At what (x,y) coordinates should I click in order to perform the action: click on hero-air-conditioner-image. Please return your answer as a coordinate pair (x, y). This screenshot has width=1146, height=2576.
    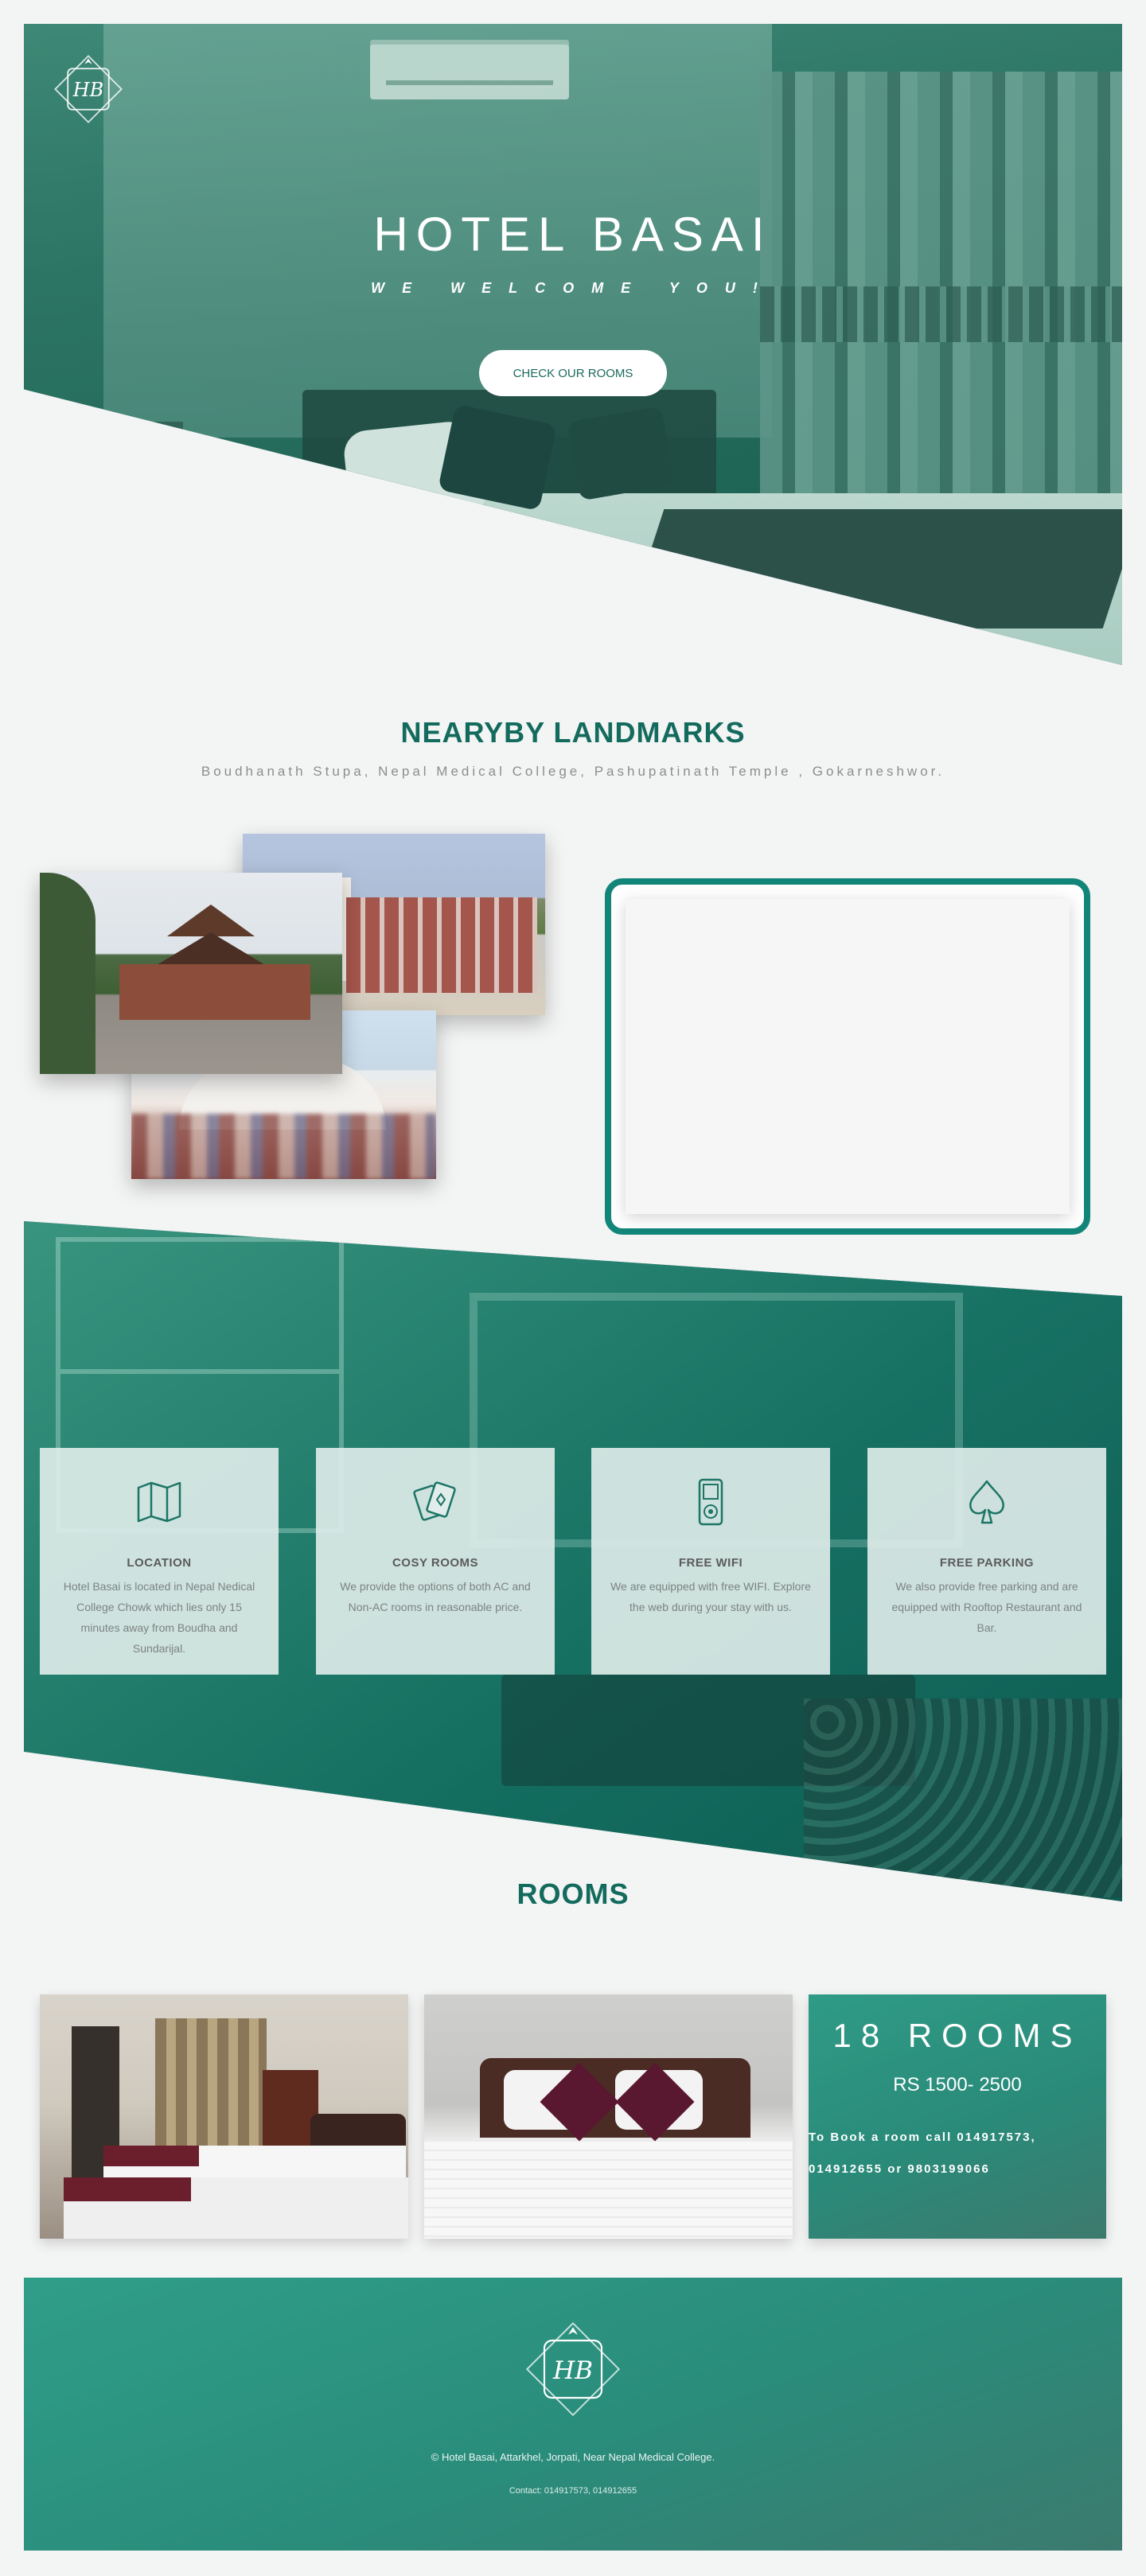
    Looking at the image, I should click on (469, 70).